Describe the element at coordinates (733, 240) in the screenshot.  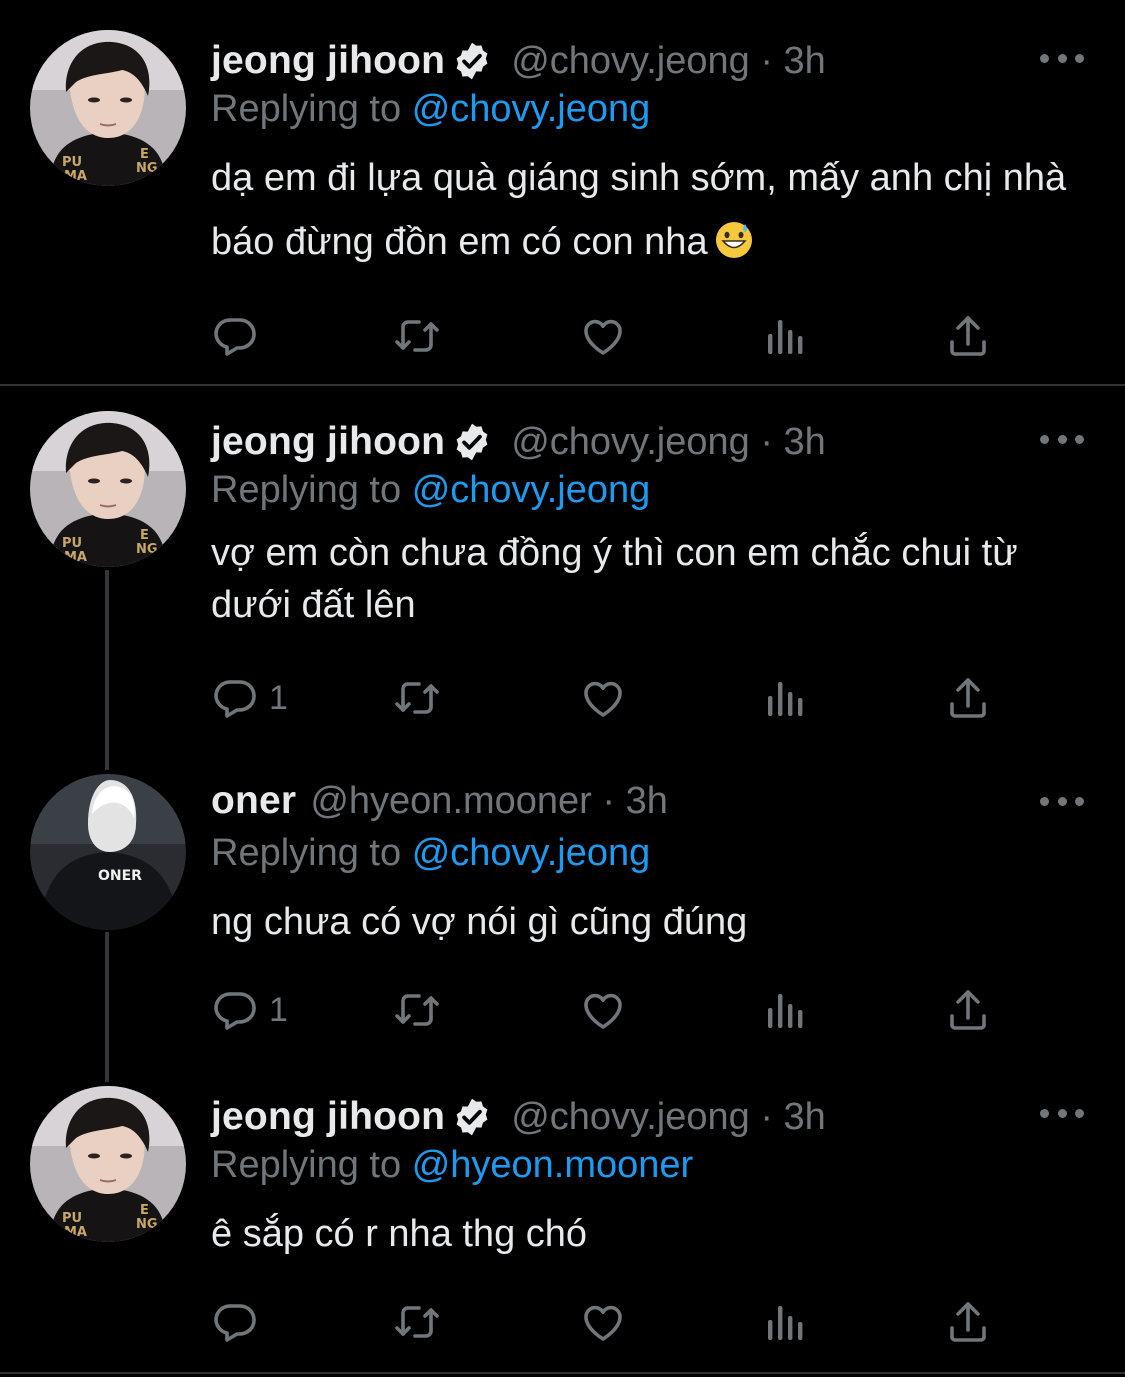
I see `grinning-sweat-emoji-icon` at that location.